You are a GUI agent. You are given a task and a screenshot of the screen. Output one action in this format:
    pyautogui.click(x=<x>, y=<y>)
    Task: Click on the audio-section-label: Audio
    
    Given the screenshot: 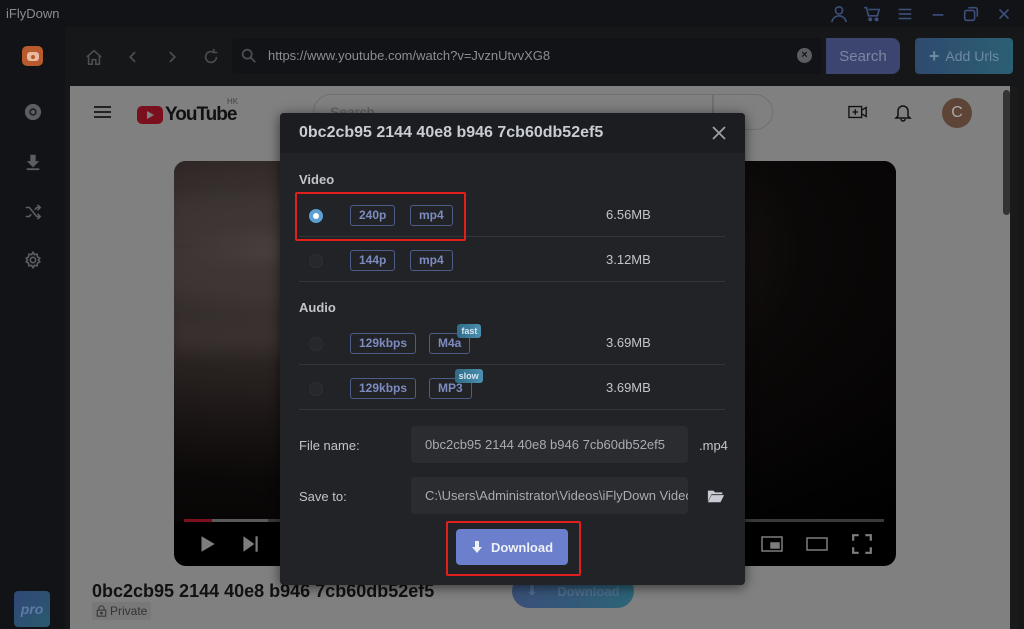 What is the action you would take?
    pyautogui.click(x=317, y=307)
    